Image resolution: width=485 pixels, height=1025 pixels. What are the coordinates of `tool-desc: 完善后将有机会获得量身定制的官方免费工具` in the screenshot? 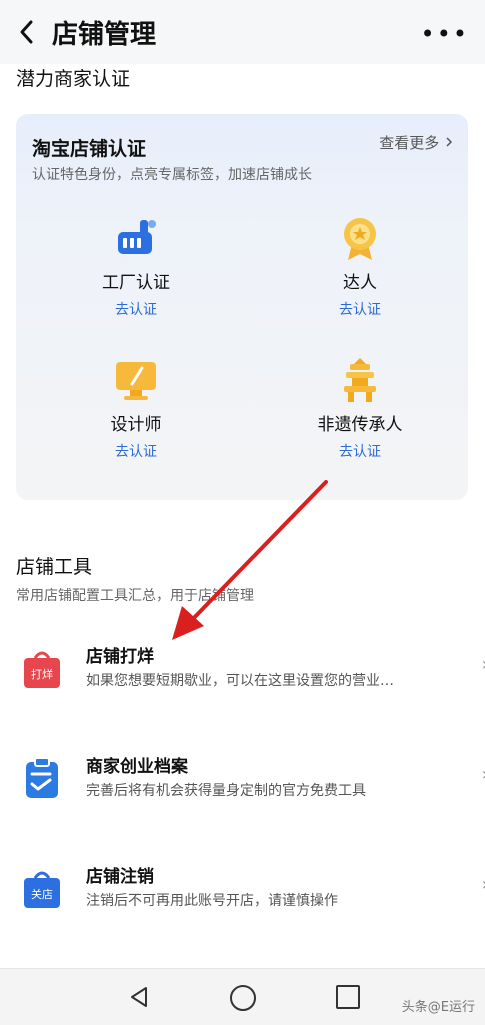 It's located at (226, 791).